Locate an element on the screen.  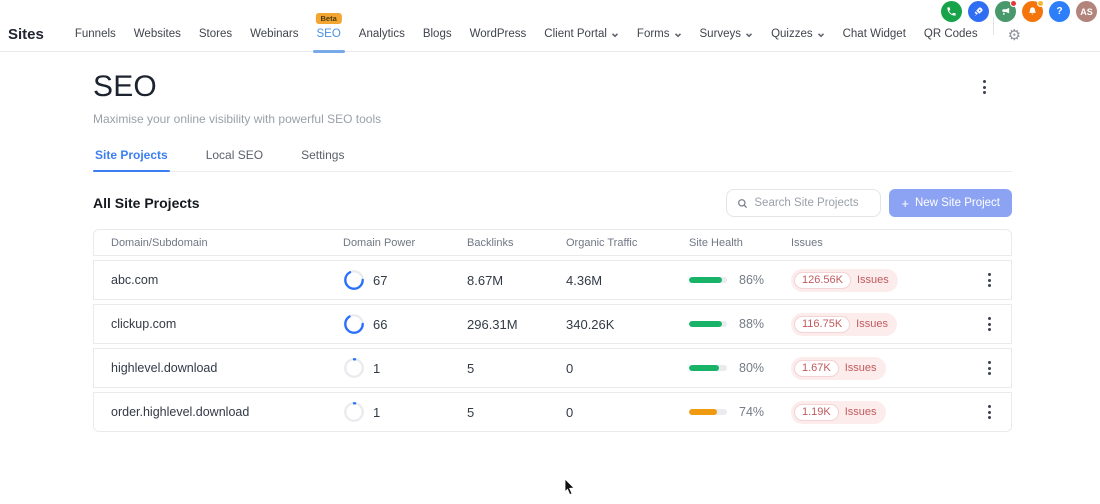
domain-cell: abc.com is located at coordinates (227, 280).